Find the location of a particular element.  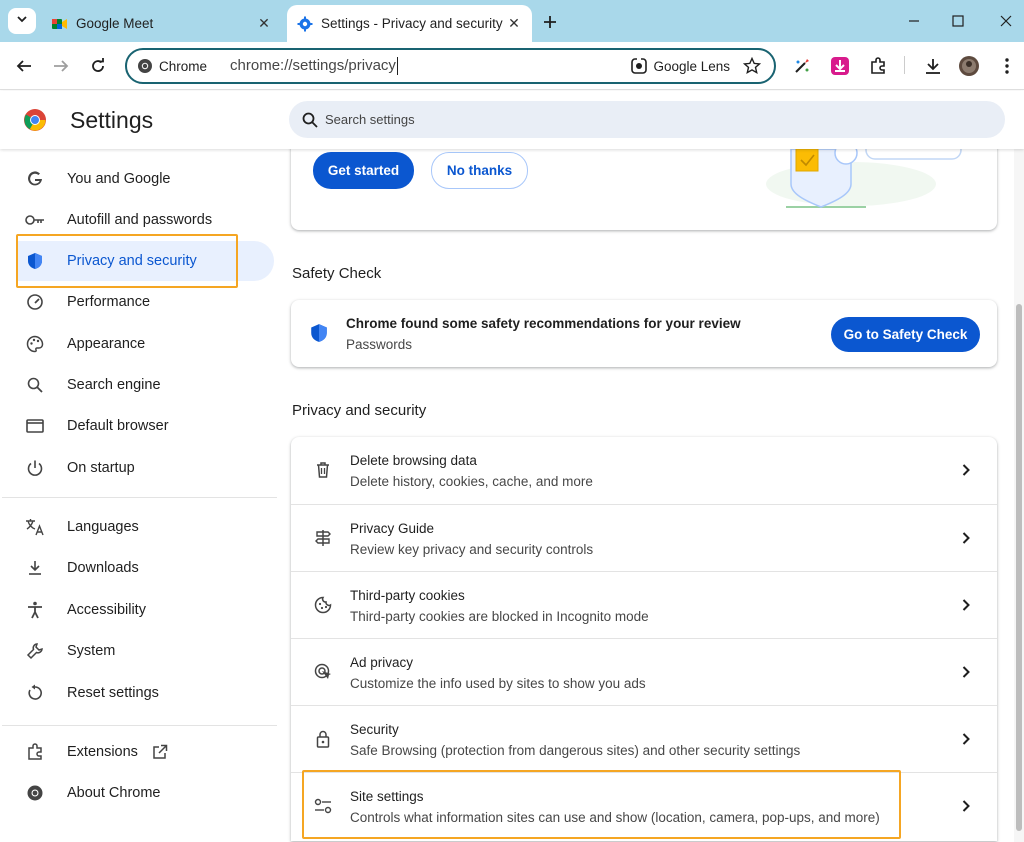

search-settings-box is located at coordinates (647, 119).